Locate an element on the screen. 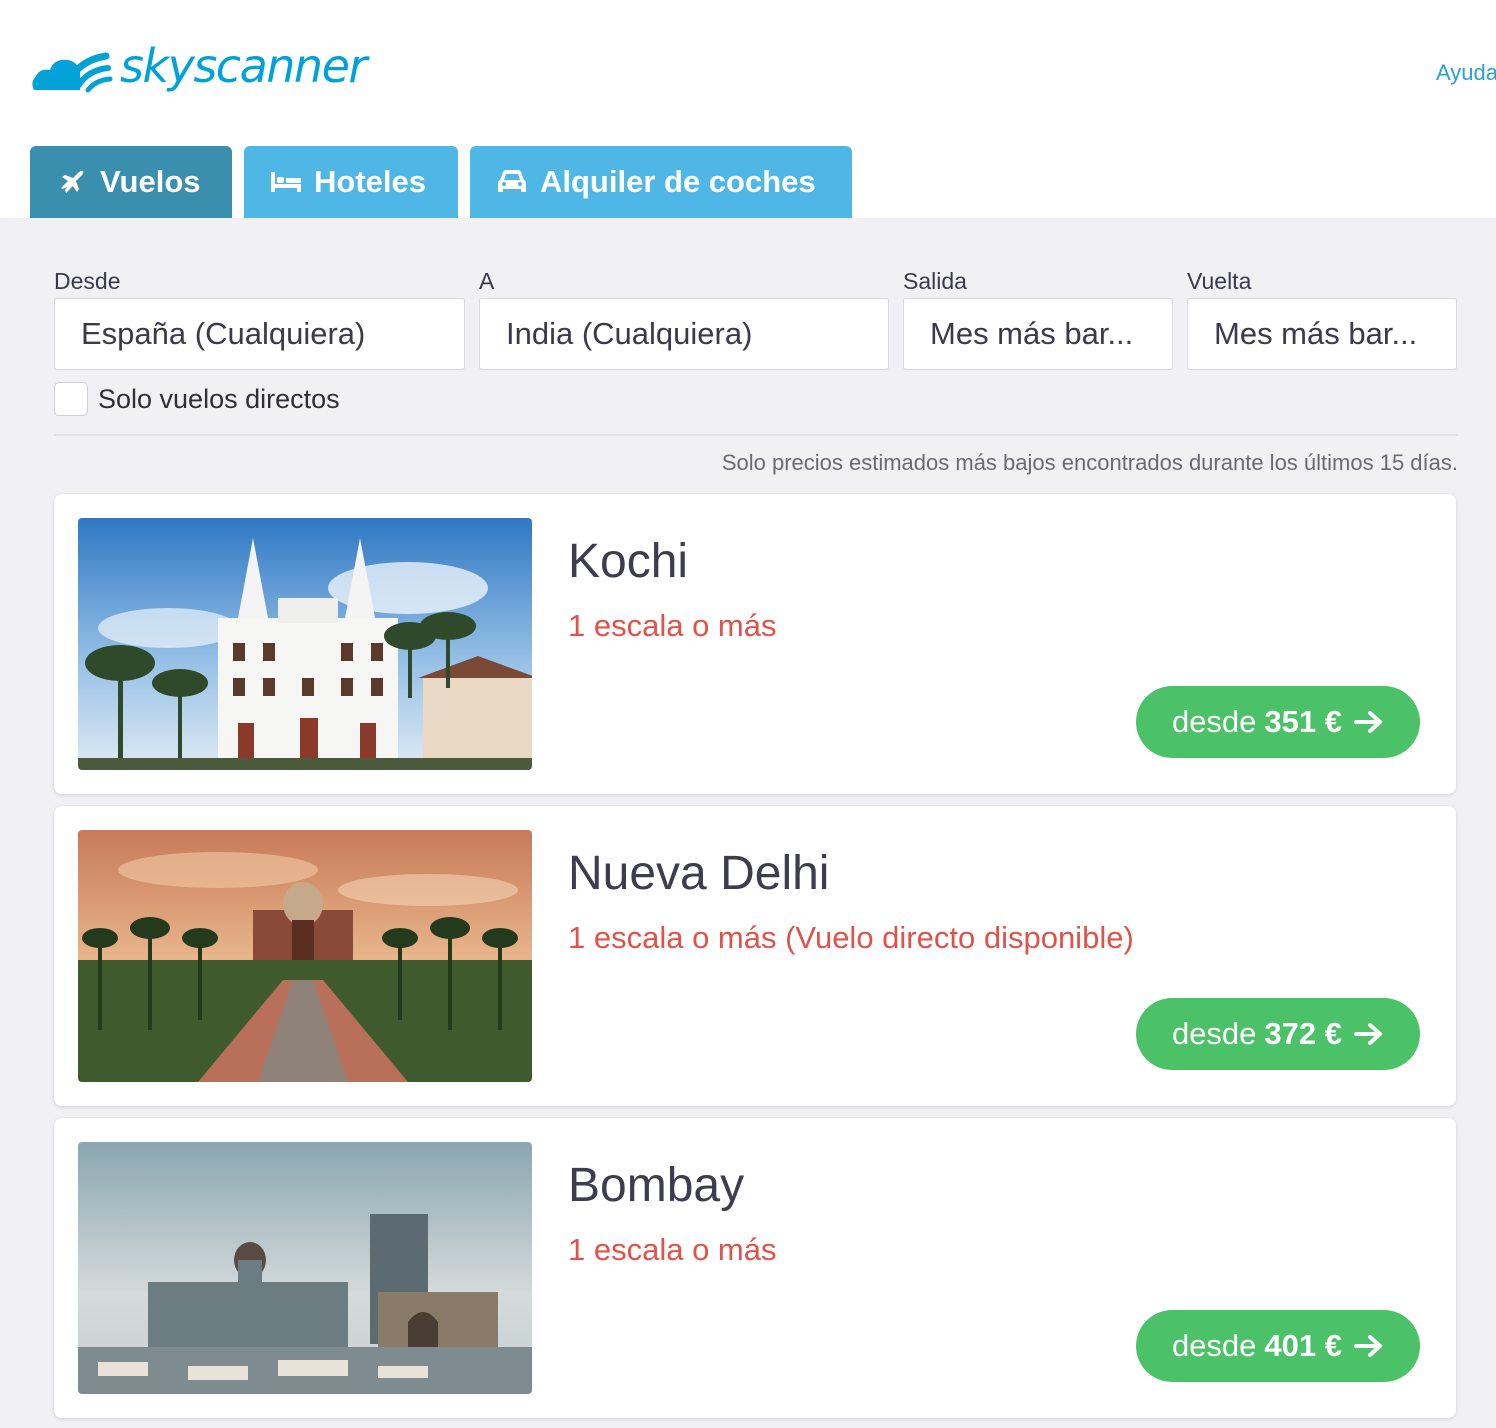  tab-car-hire-label: Alquiler de coches is located at coordinates (678, 181).